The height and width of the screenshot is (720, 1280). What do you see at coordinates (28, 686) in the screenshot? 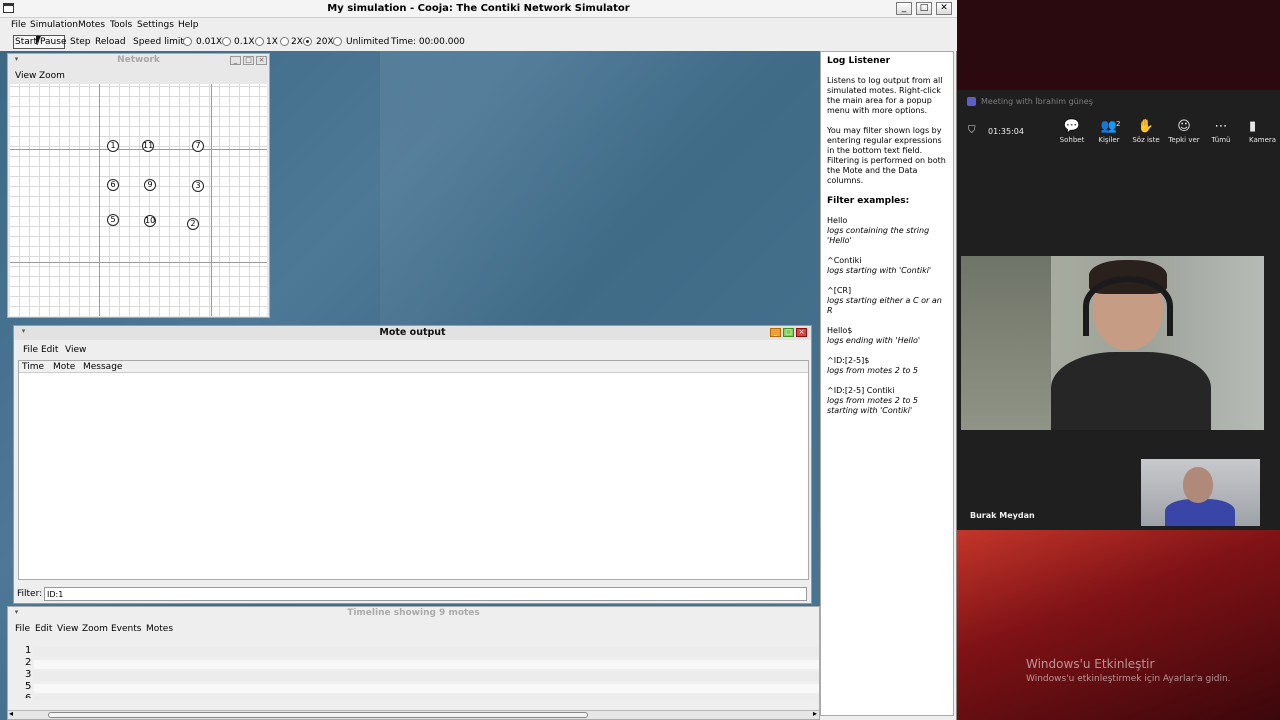
I see `timeline-row-label: 5` at bounding box center [28, 686].